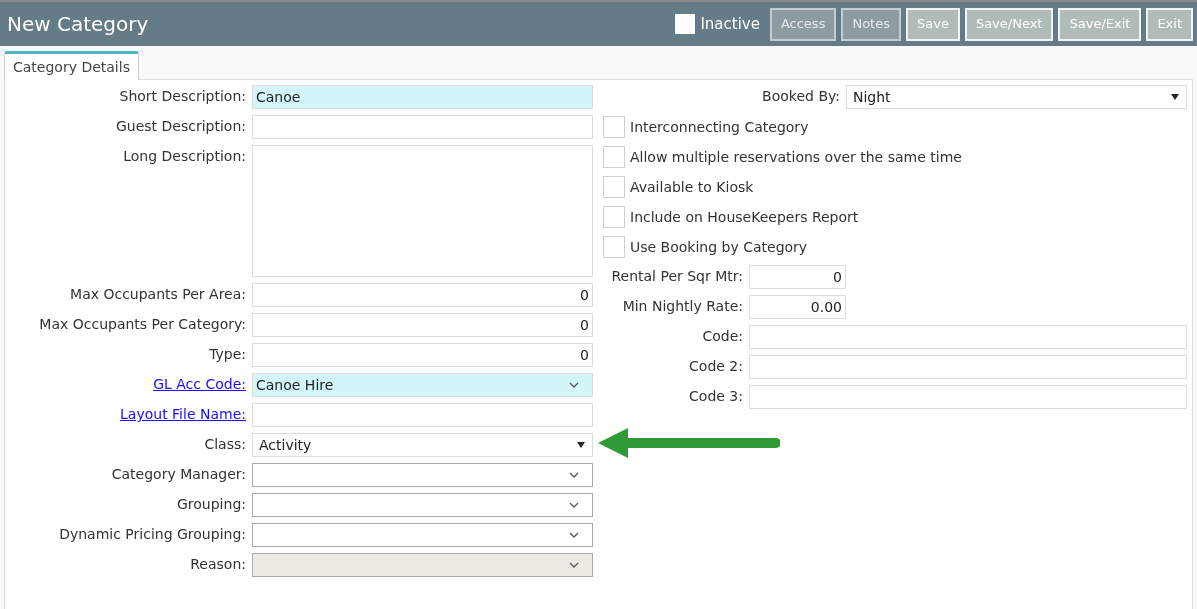  I want to click on window-title: New Category, so click(78, 24).